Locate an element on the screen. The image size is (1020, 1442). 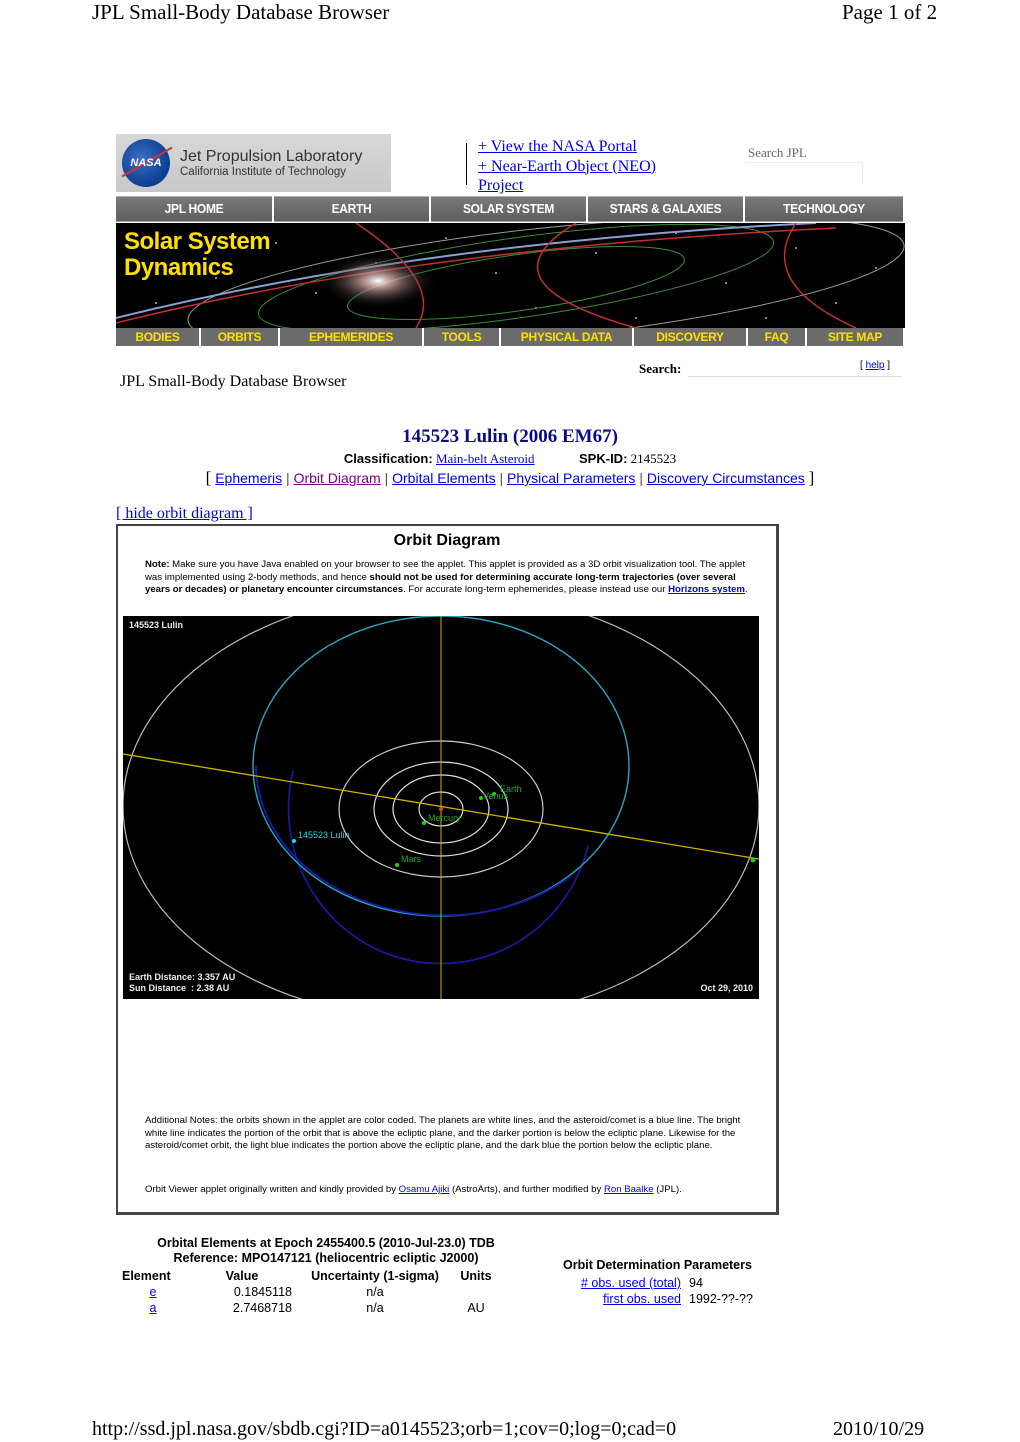
applet-object-label: 145523 Lulin is located at coordinates (156, 625).